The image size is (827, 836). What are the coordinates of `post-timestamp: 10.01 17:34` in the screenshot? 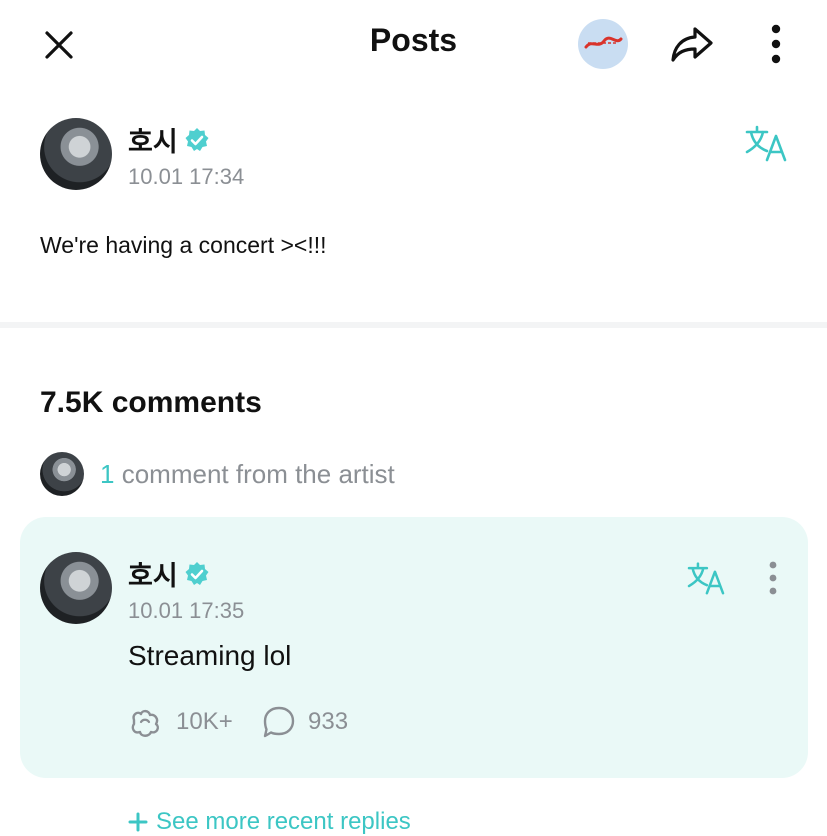 It's located at (186, 176).